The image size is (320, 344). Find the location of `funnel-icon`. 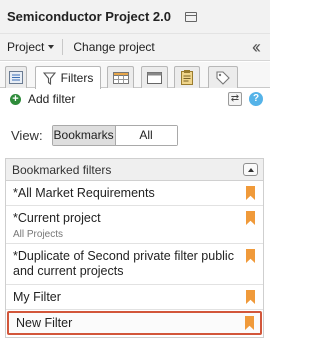

funnel-icon is located at coordinates (49, 78).